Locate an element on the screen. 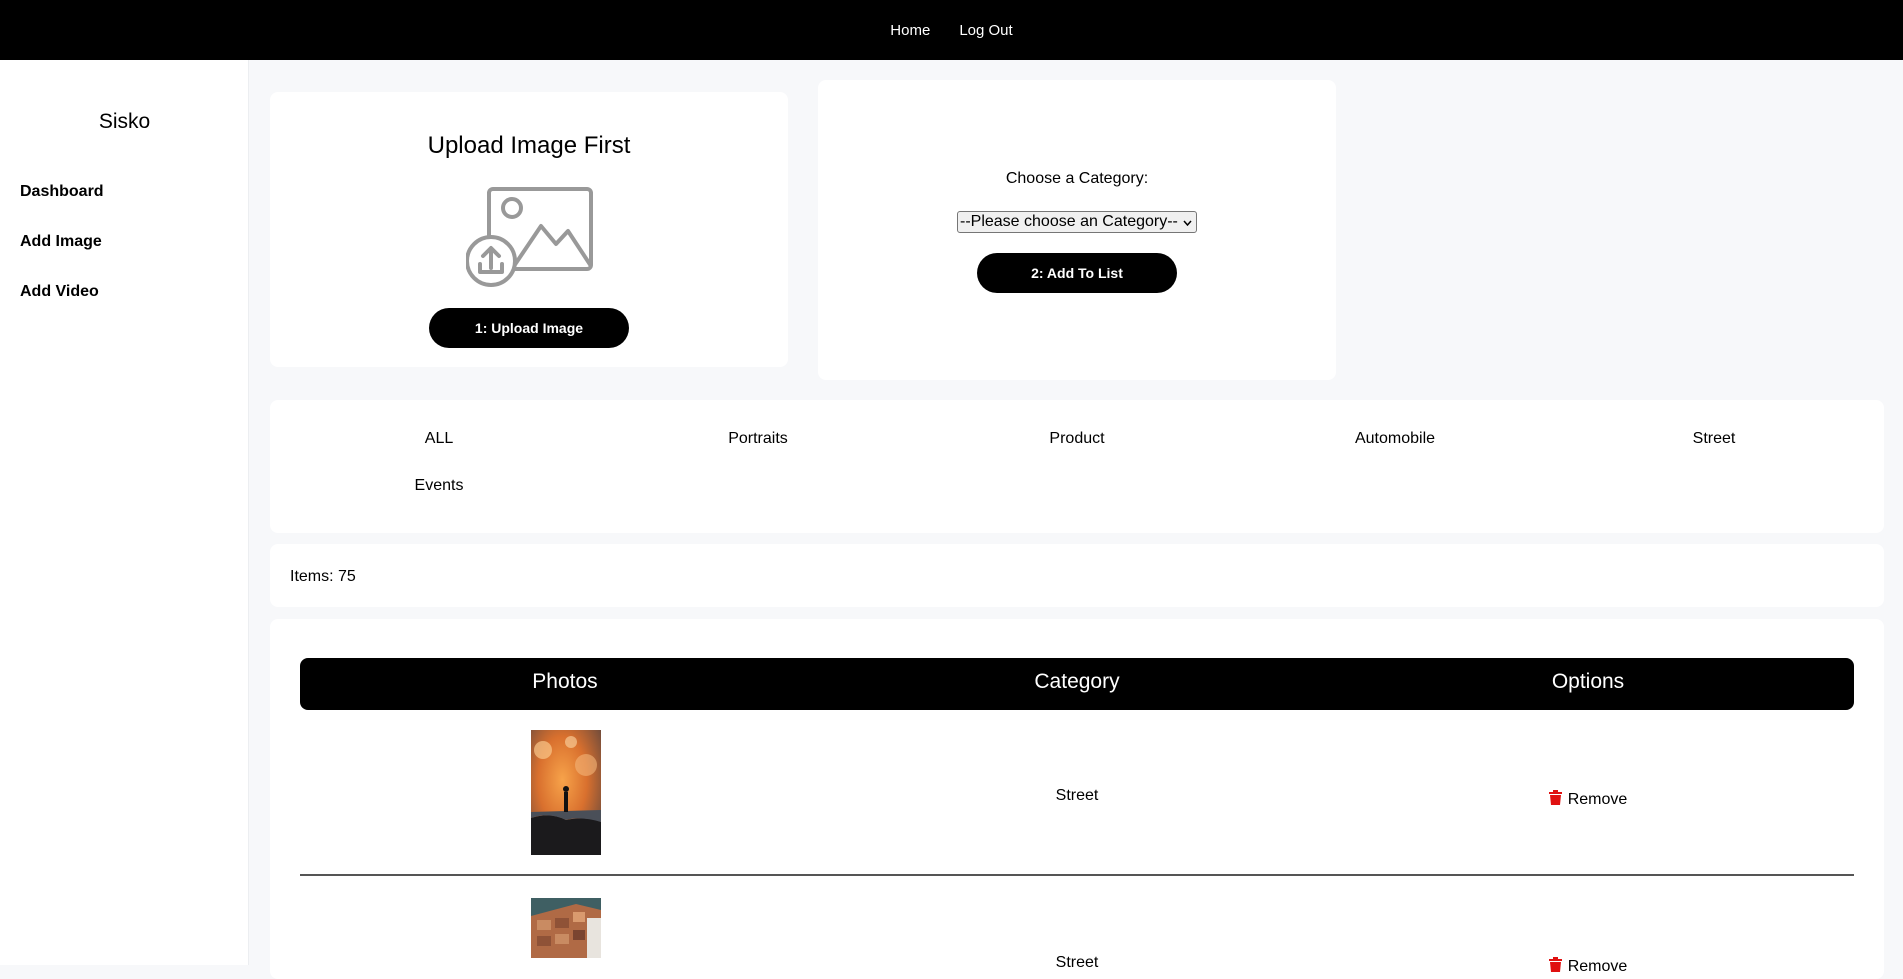  header-photos: Photos is located at coordinates (565, 681).